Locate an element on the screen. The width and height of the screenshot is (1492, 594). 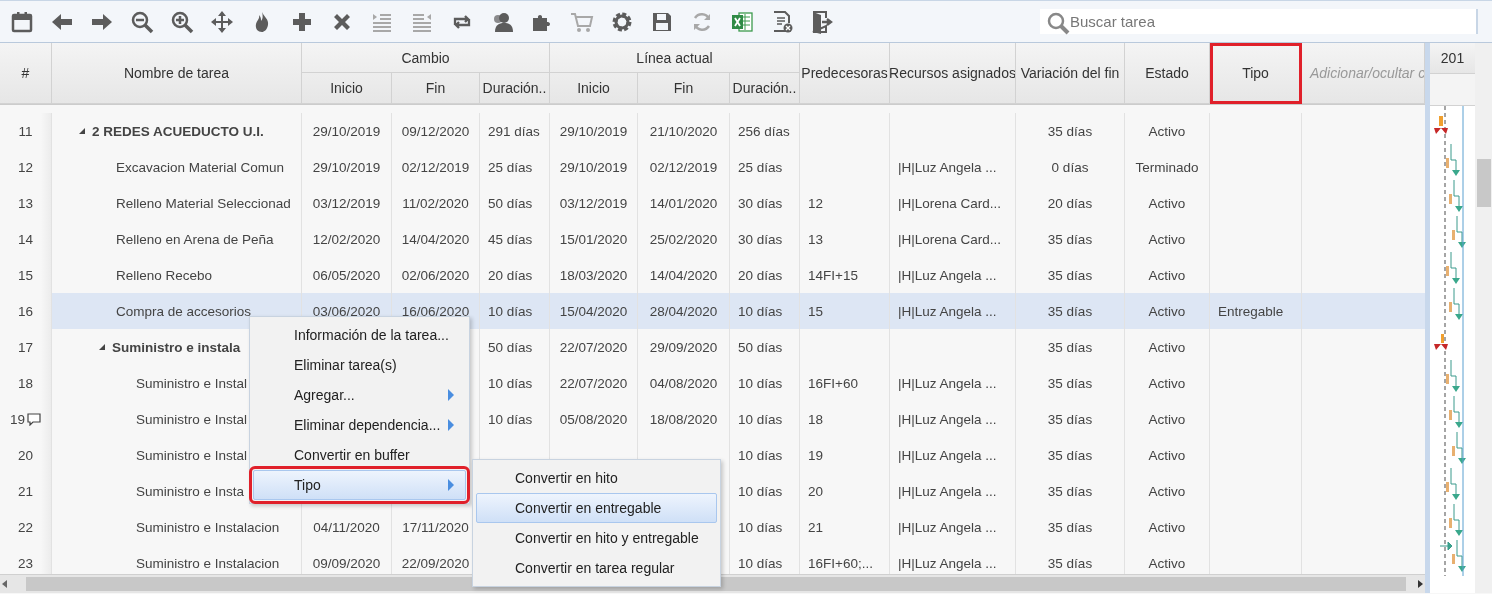
column-header: Estado is located at coordinates (1167, 73).